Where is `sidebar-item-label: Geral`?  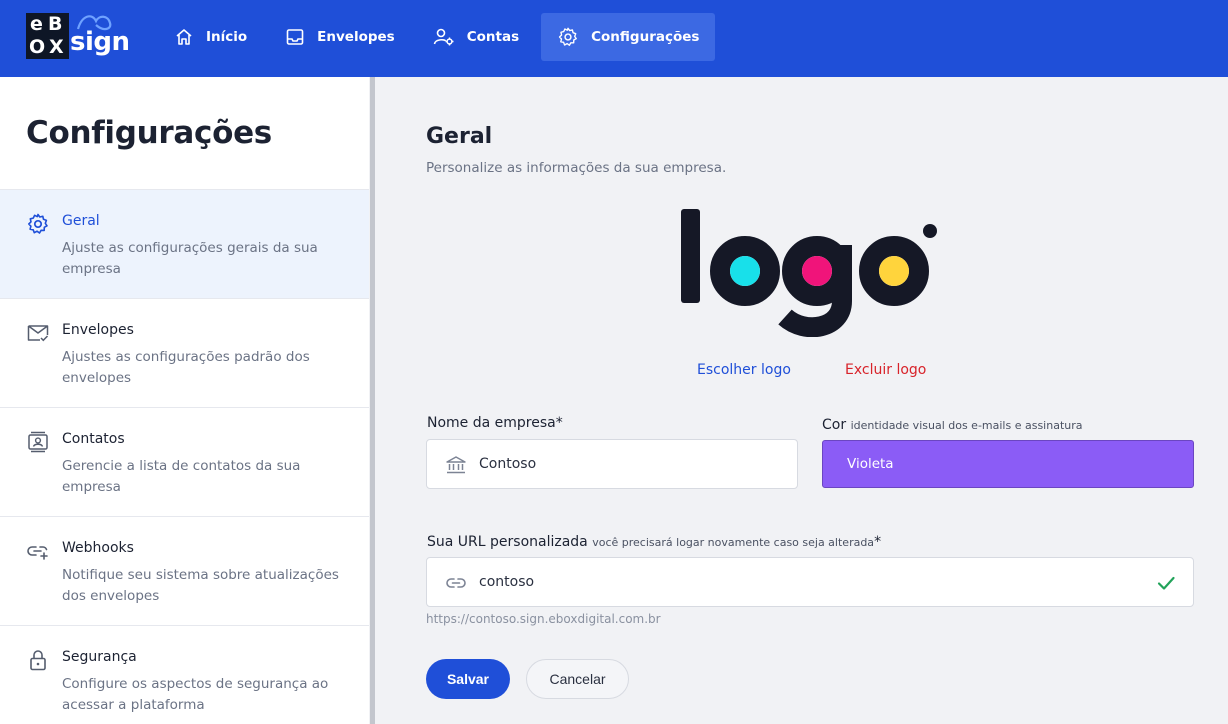 sidebar-item-label: Geral is located at coordinates (81, 221).